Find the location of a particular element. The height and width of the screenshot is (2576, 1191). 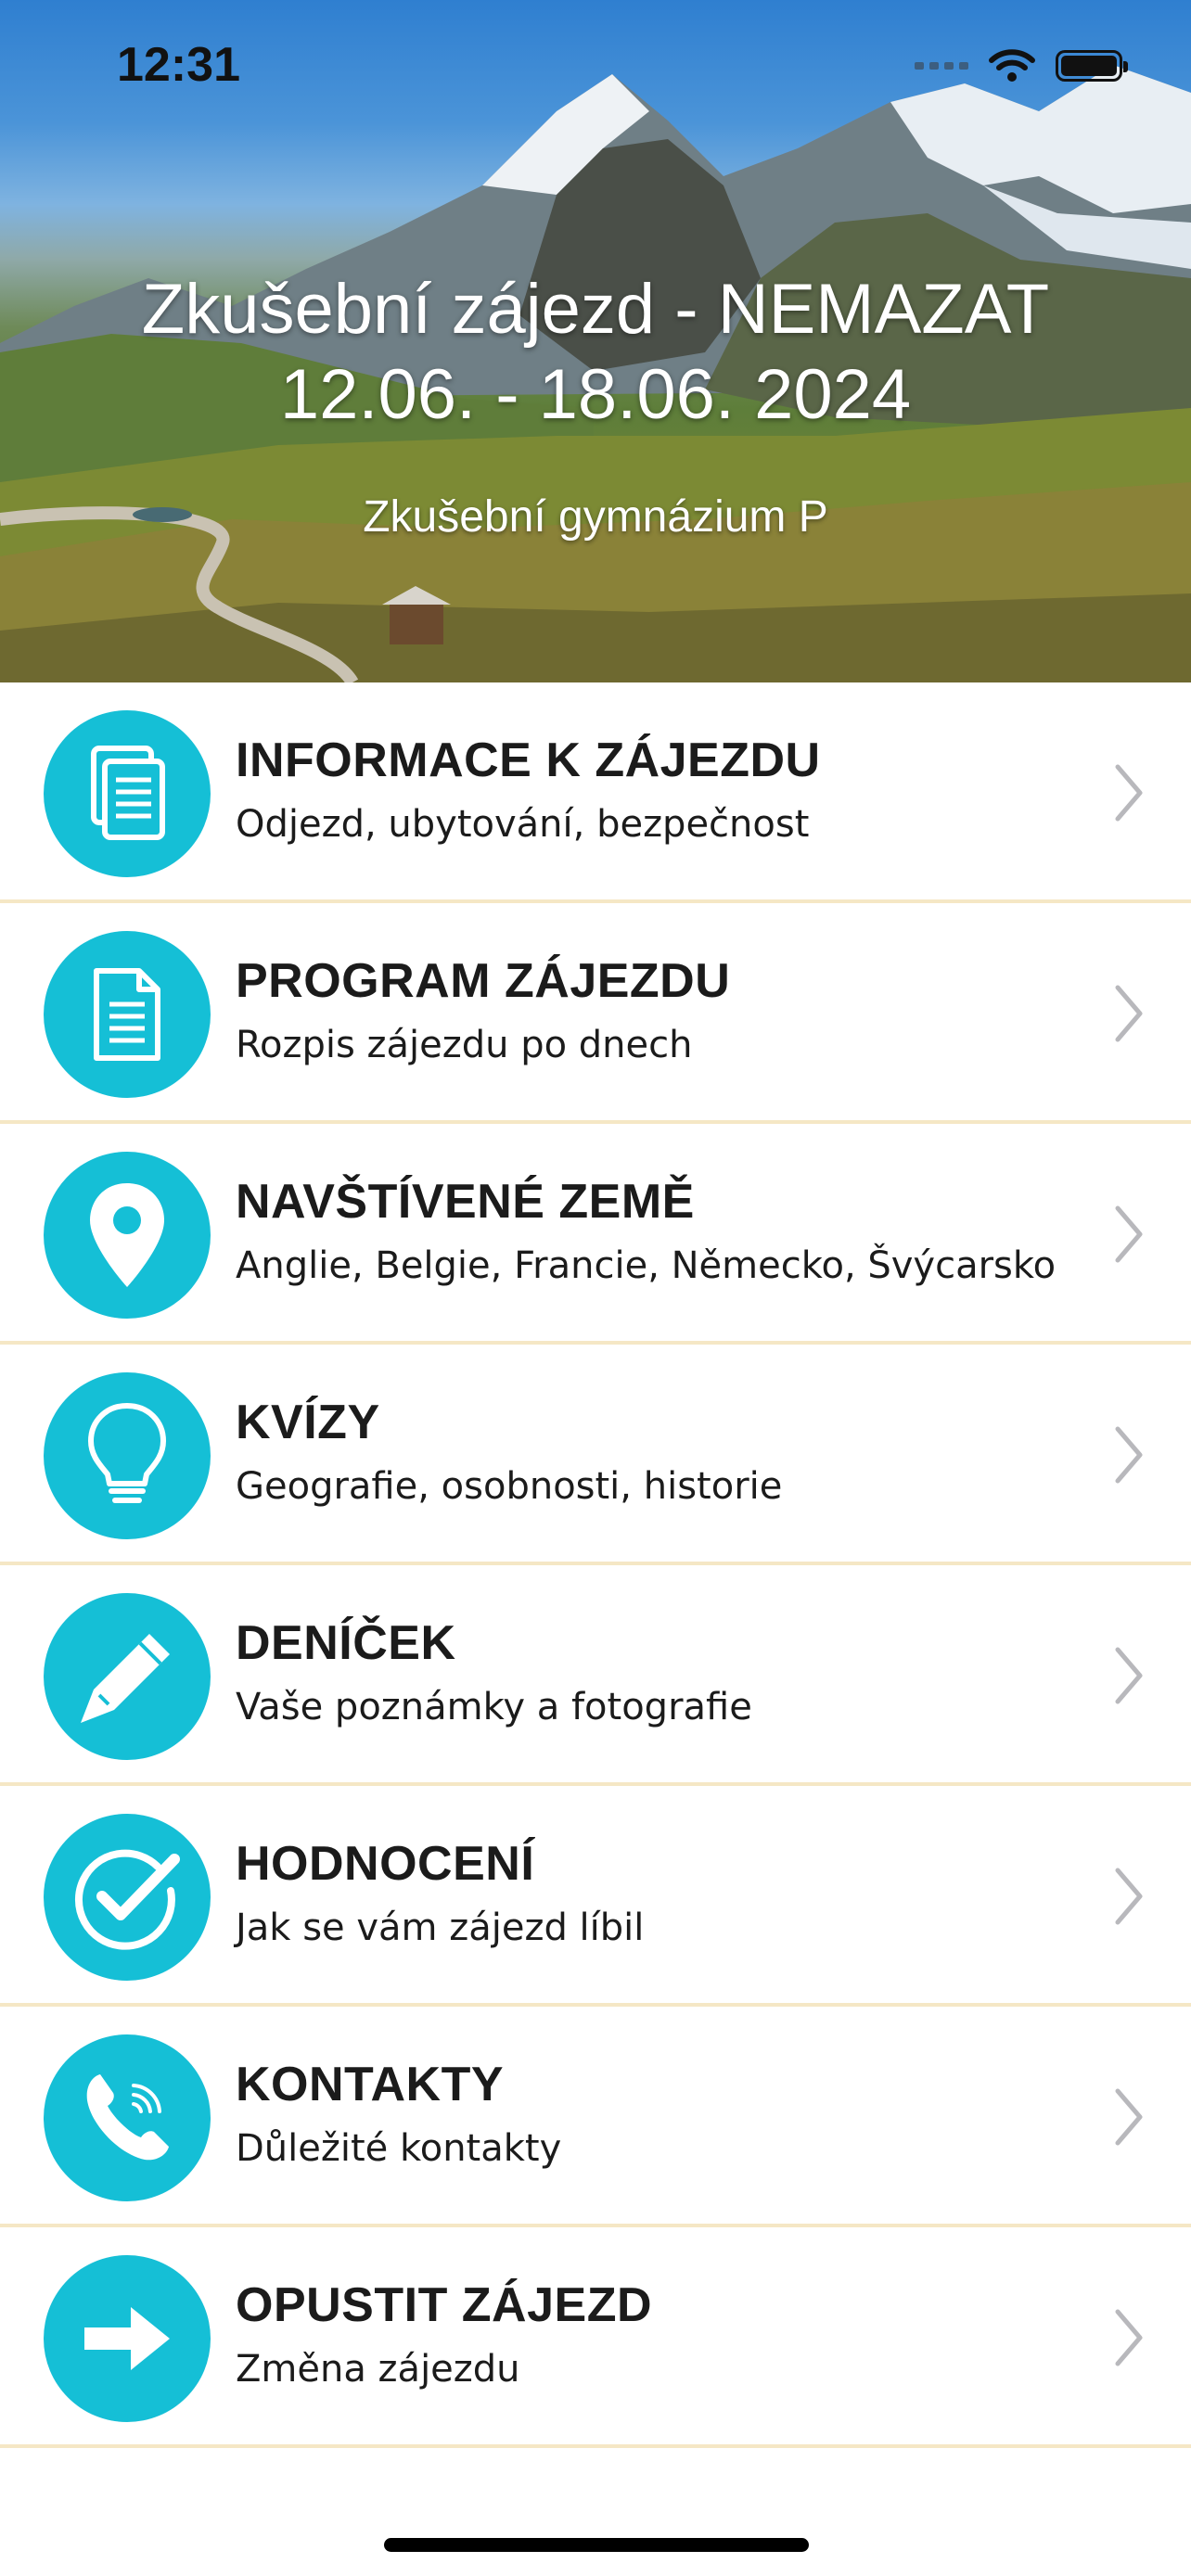

menu-item-title: PROGRAM ZÁJEZDU is located at coordinates (484, 981).